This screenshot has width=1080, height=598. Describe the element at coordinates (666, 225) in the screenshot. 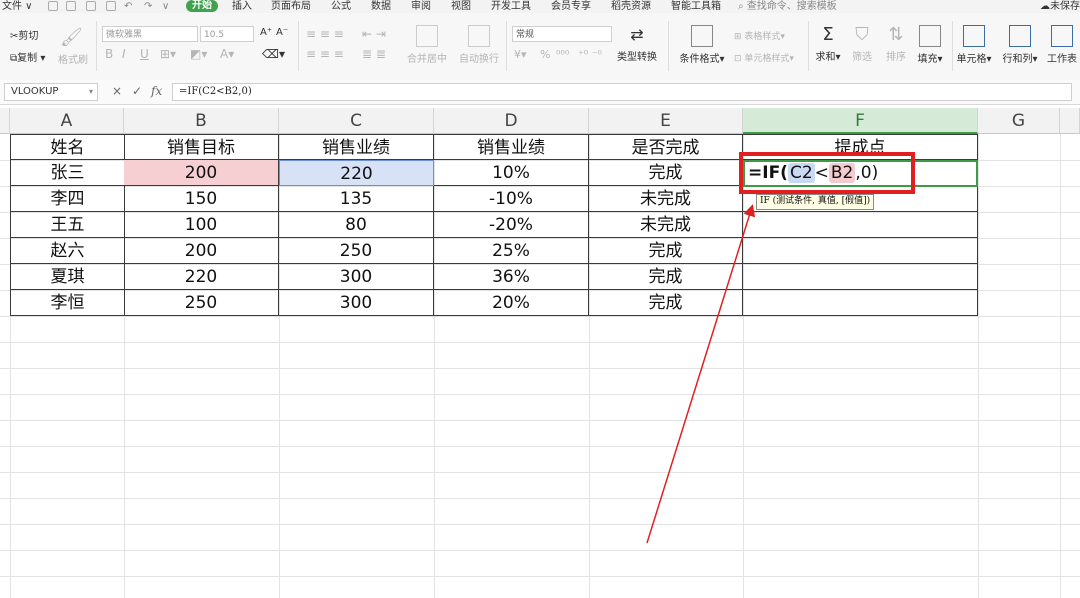

I see `table-cell: 未完成` at that location.